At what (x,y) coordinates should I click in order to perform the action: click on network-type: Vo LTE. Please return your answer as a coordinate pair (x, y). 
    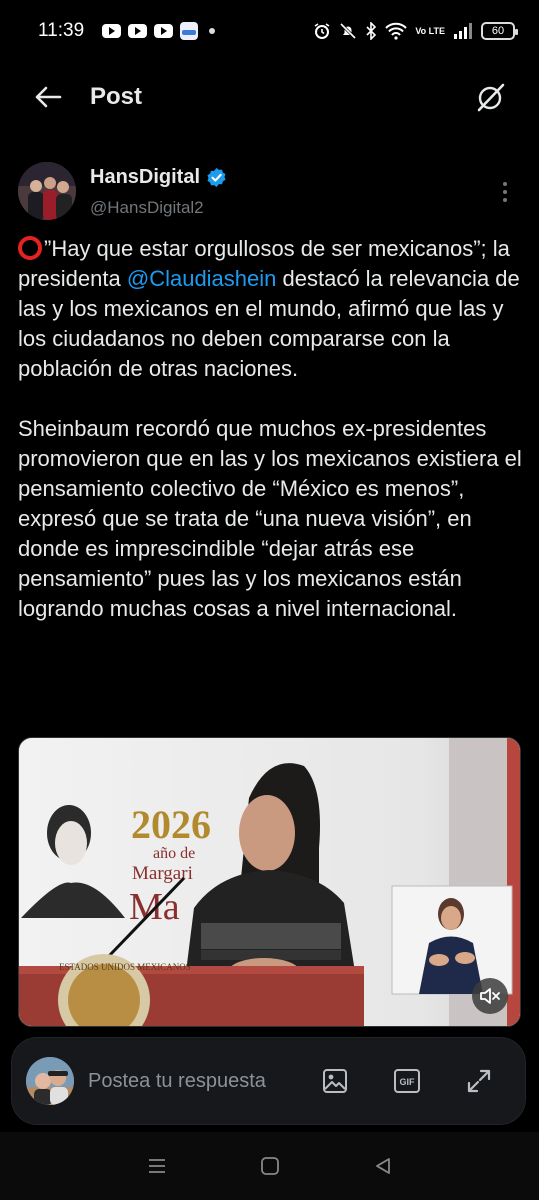
    Looking at the image, I should click on (430, 30).